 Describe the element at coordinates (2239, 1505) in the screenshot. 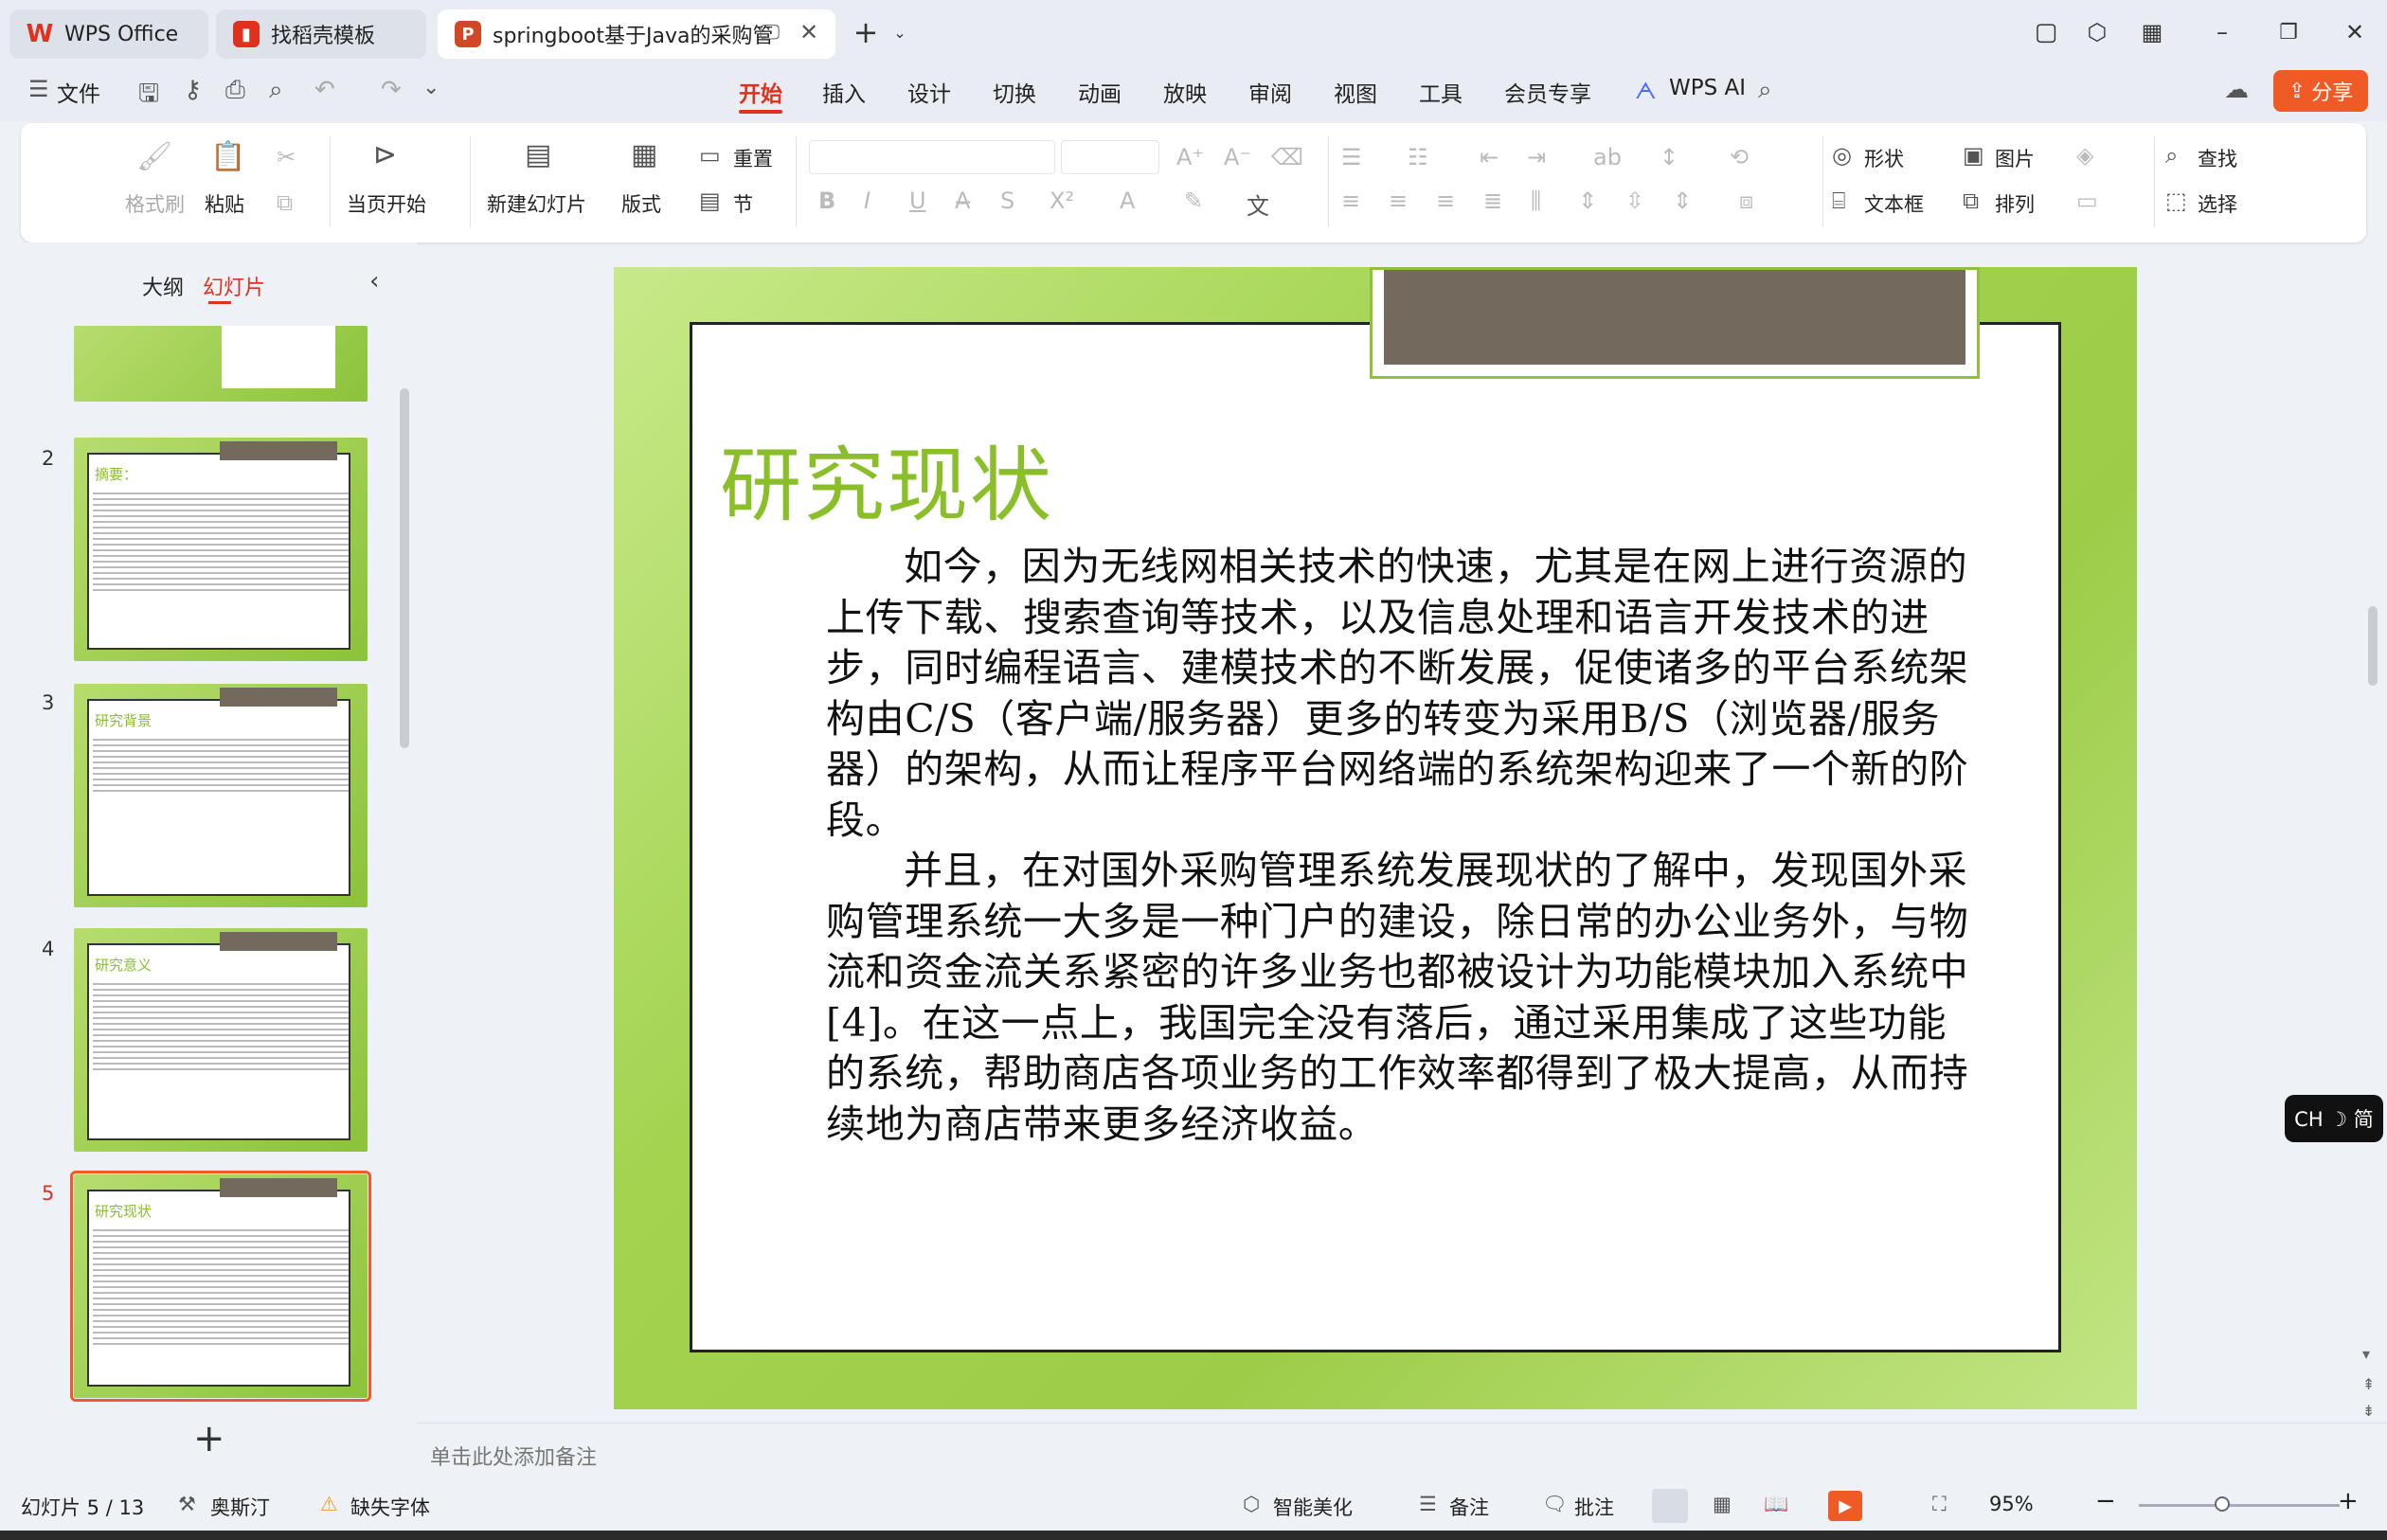

I see `zoom-slider` at that location.